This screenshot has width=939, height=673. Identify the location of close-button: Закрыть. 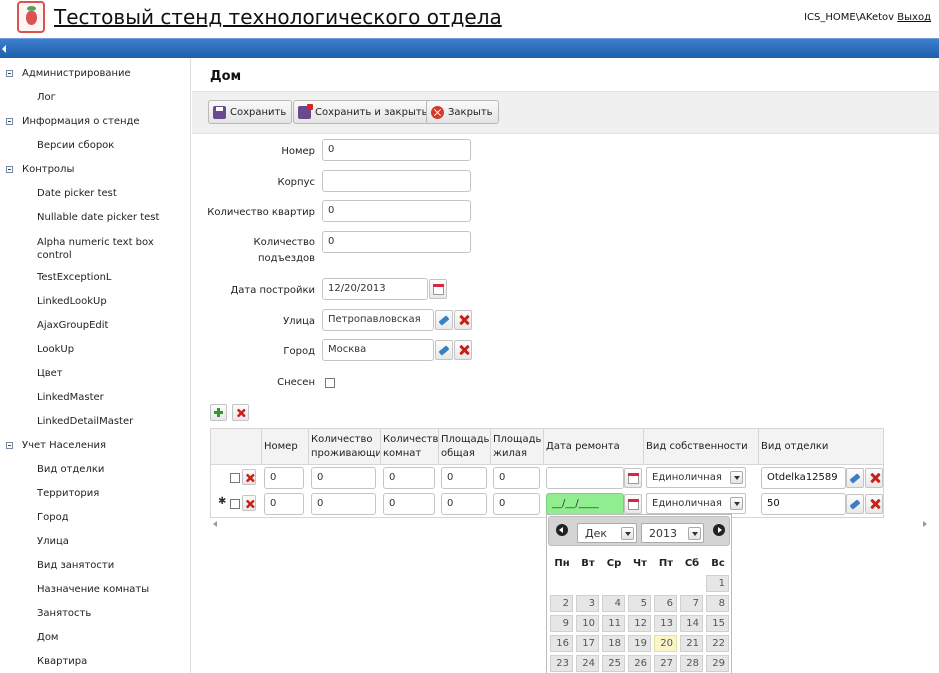
(462, 112).